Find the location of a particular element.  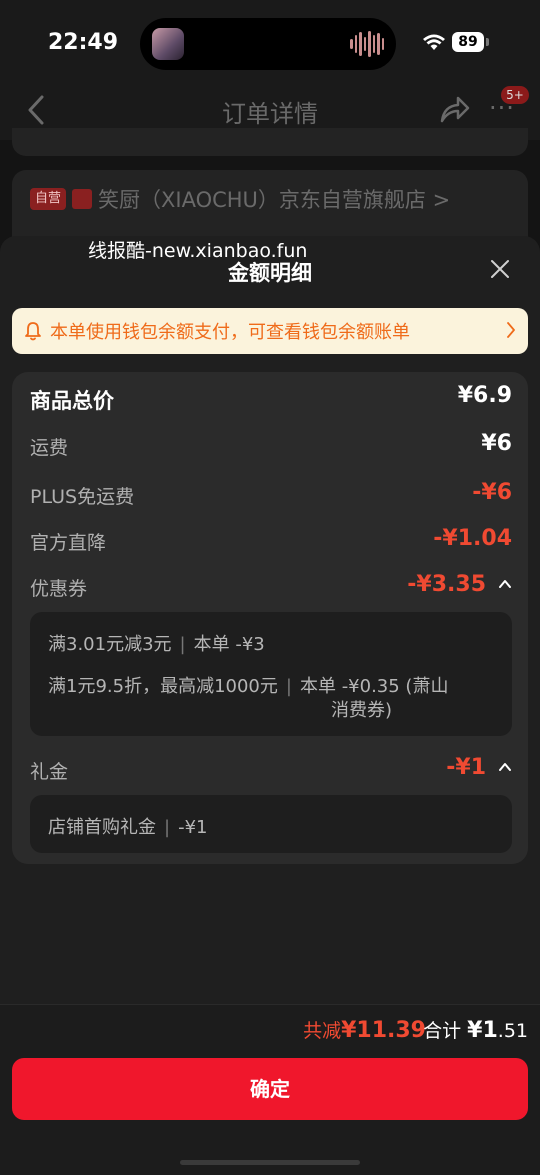

sheet-title: 金额明细 is located at coordinates (270, 273).